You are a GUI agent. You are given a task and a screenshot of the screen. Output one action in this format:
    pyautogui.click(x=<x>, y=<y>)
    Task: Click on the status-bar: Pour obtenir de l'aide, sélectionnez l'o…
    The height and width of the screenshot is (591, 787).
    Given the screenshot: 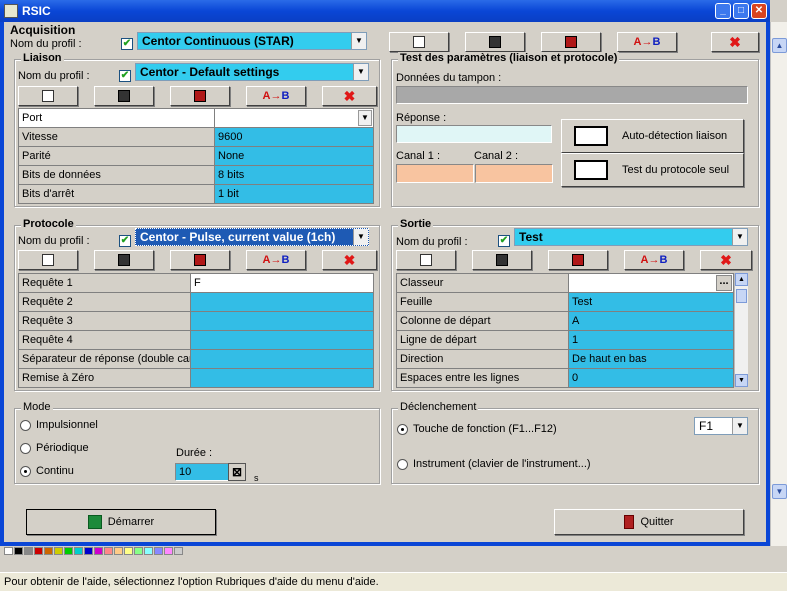 What is the action you would take?
    pyautogui.click(x=393, y=581)
    